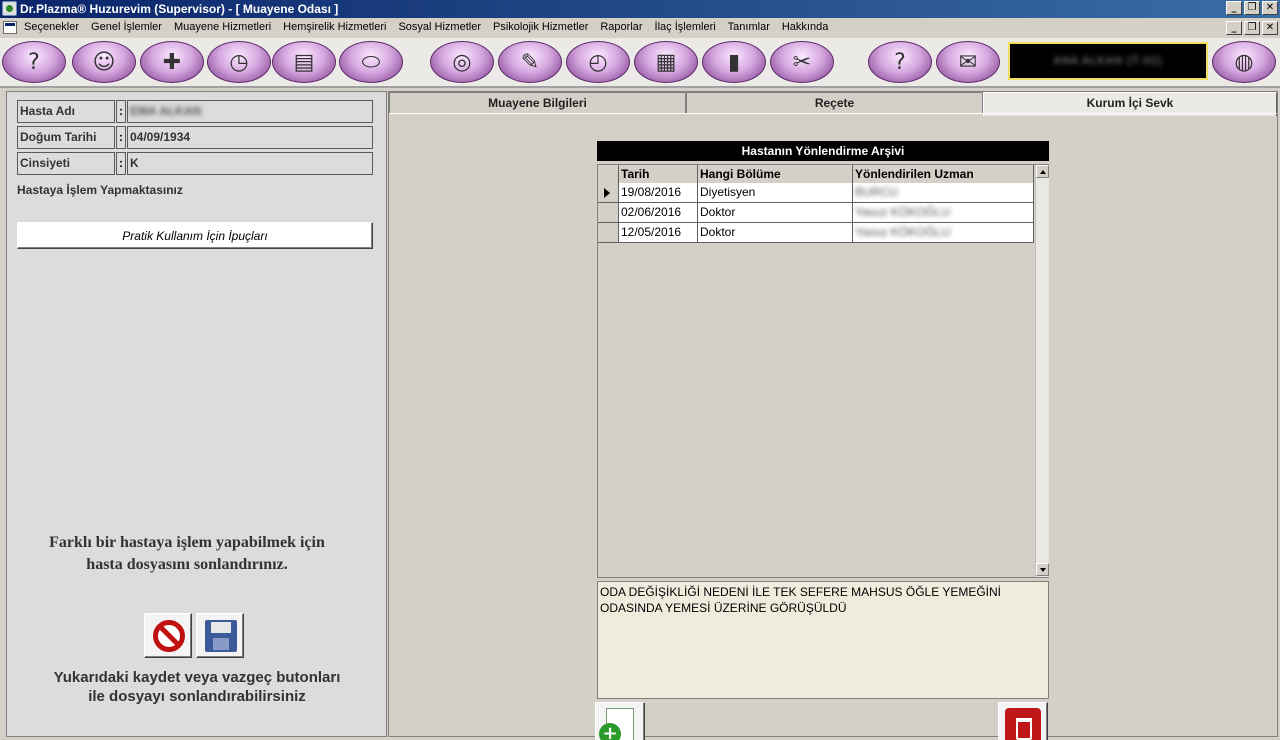  What do you see at coordinates (51, 27) in the screenshot?
I see `menu-secenekler: Seçenekler` at bounding box center [51, 27].